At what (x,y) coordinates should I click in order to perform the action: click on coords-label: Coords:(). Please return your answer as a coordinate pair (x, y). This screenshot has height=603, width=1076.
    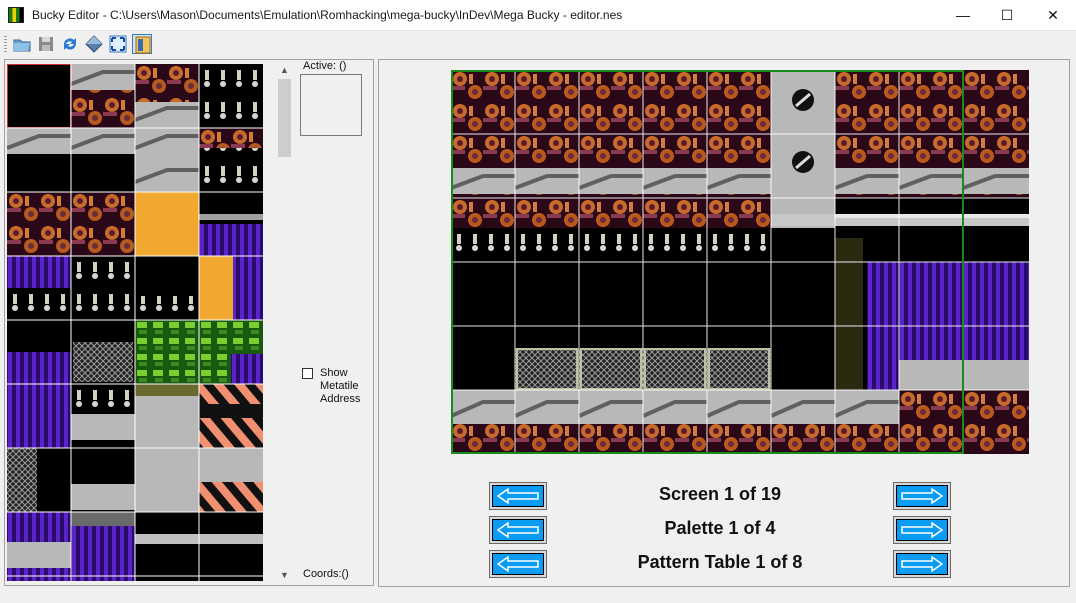
    Looking at the image, I should click on (326, 574).